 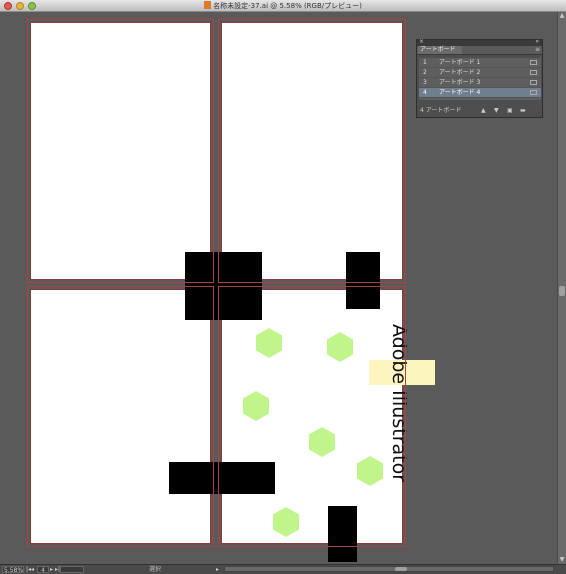 What do you see at coordinates (460, 62) in the screenshot?
I see `artboard-name: アートボード 1` at bounding box center [460, 62].